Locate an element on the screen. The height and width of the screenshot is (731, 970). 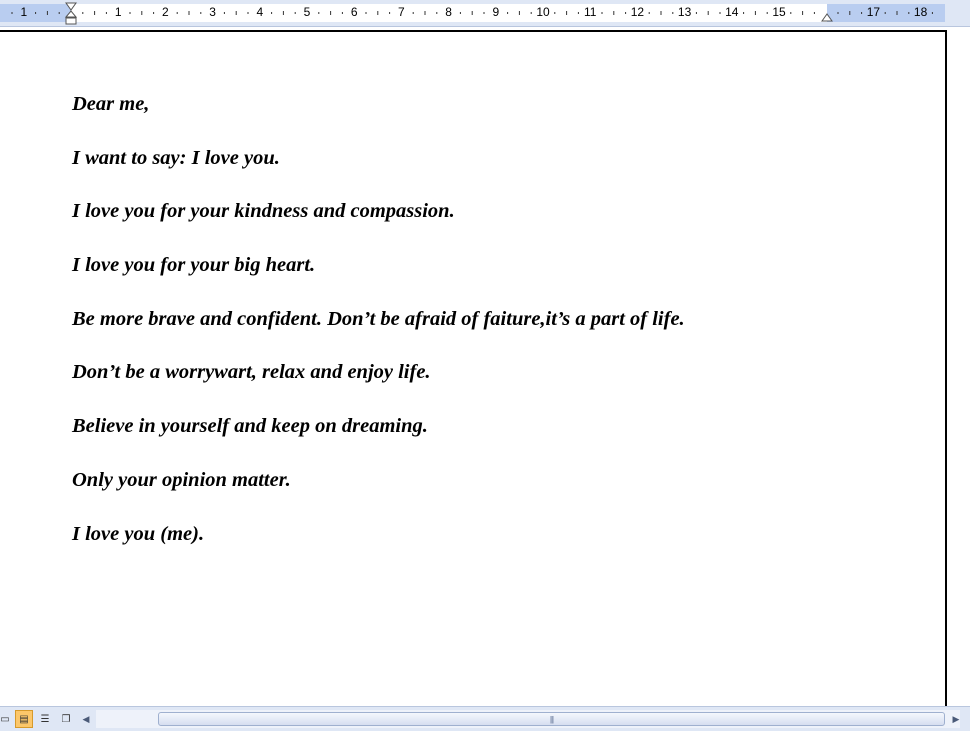
doc-line: I want to say: I love you. is located at coordinates (176, 157).